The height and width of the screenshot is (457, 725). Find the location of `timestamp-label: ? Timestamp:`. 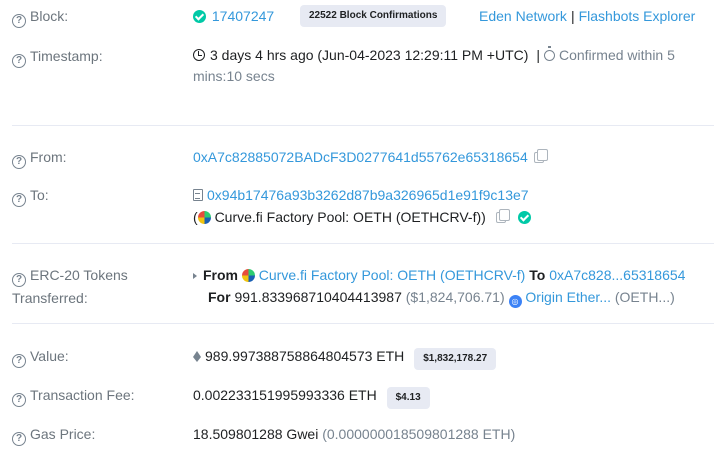

timestamp-label: ? Timestamp: is located at coordinates (99, 56).